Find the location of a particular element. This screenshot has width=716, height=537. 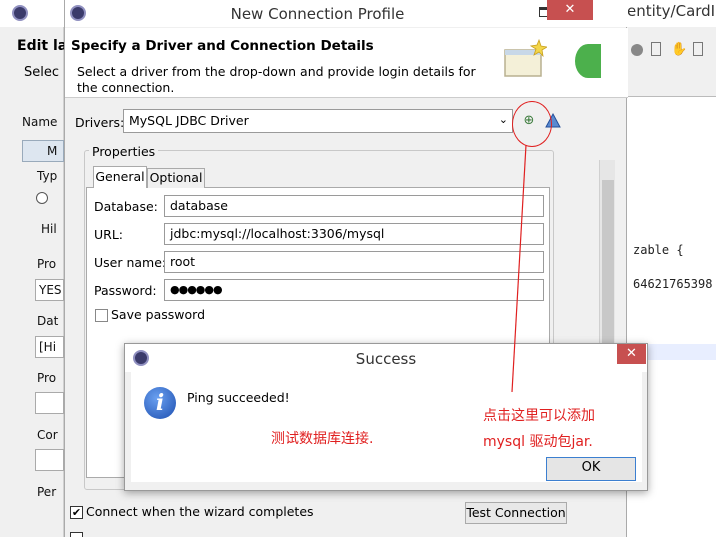

password-label: Password: is located at coordinates (125, 290).